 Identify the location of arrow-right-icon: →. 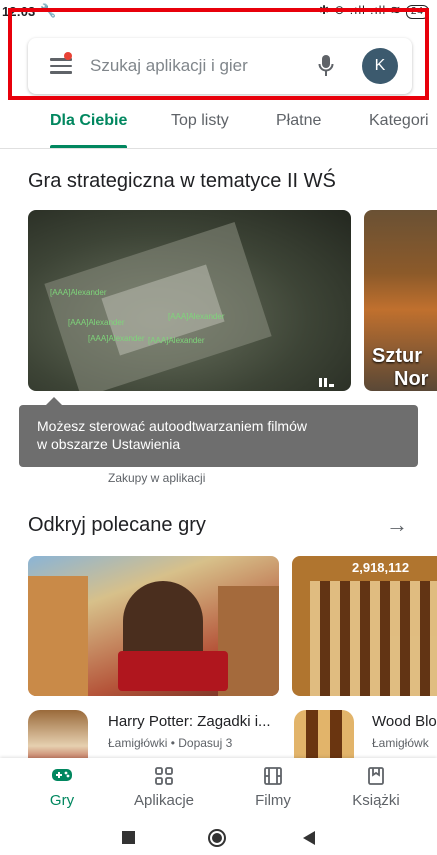
(397, 525).